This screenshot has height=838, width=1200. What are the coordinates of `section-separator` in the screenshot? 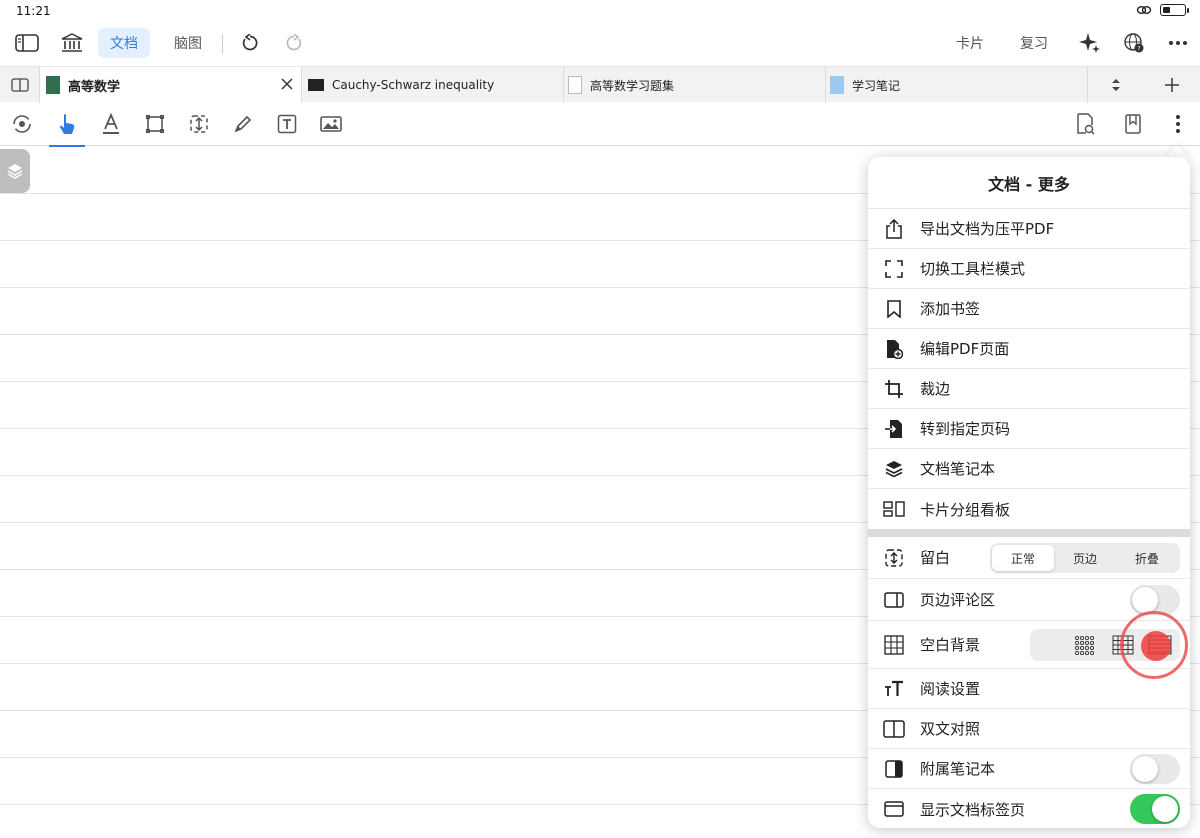 It's located at (1029, 533).